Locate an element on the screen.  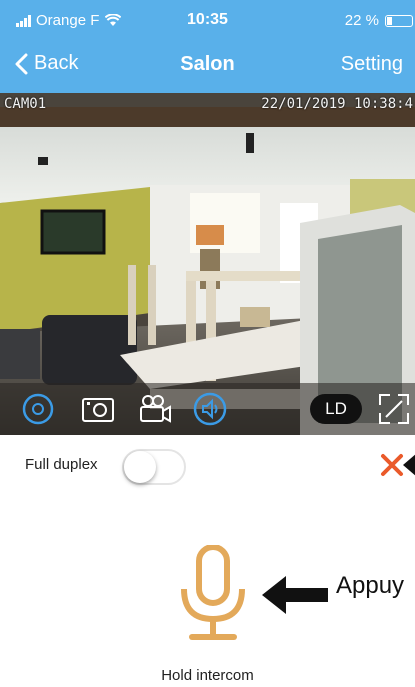
microphone-icon is located at coordinates (213, 593).